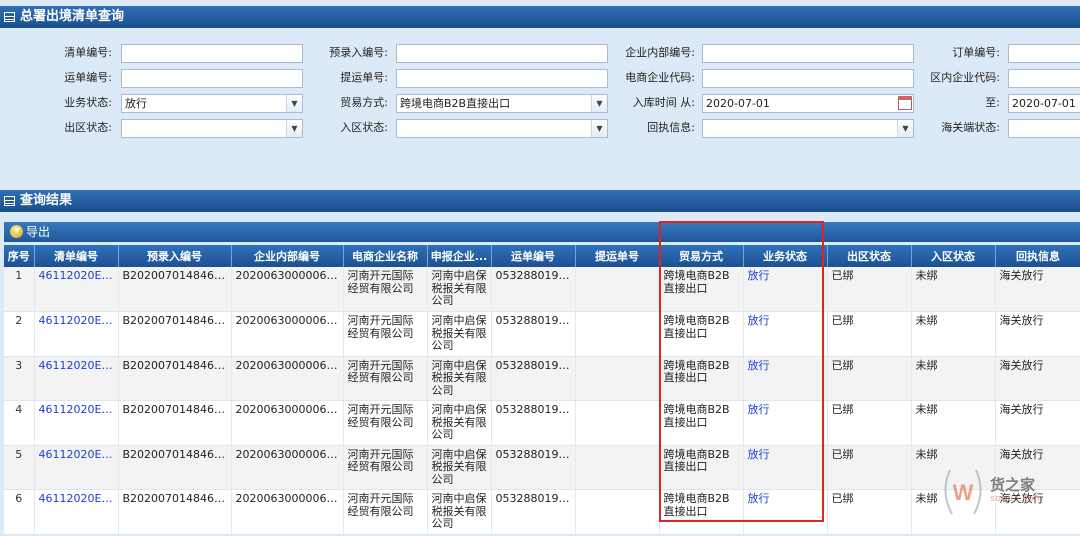  Describe the element at coordinates (905, 128) in the screenshot. I see `chevron-down-icon: ▼` at that location.